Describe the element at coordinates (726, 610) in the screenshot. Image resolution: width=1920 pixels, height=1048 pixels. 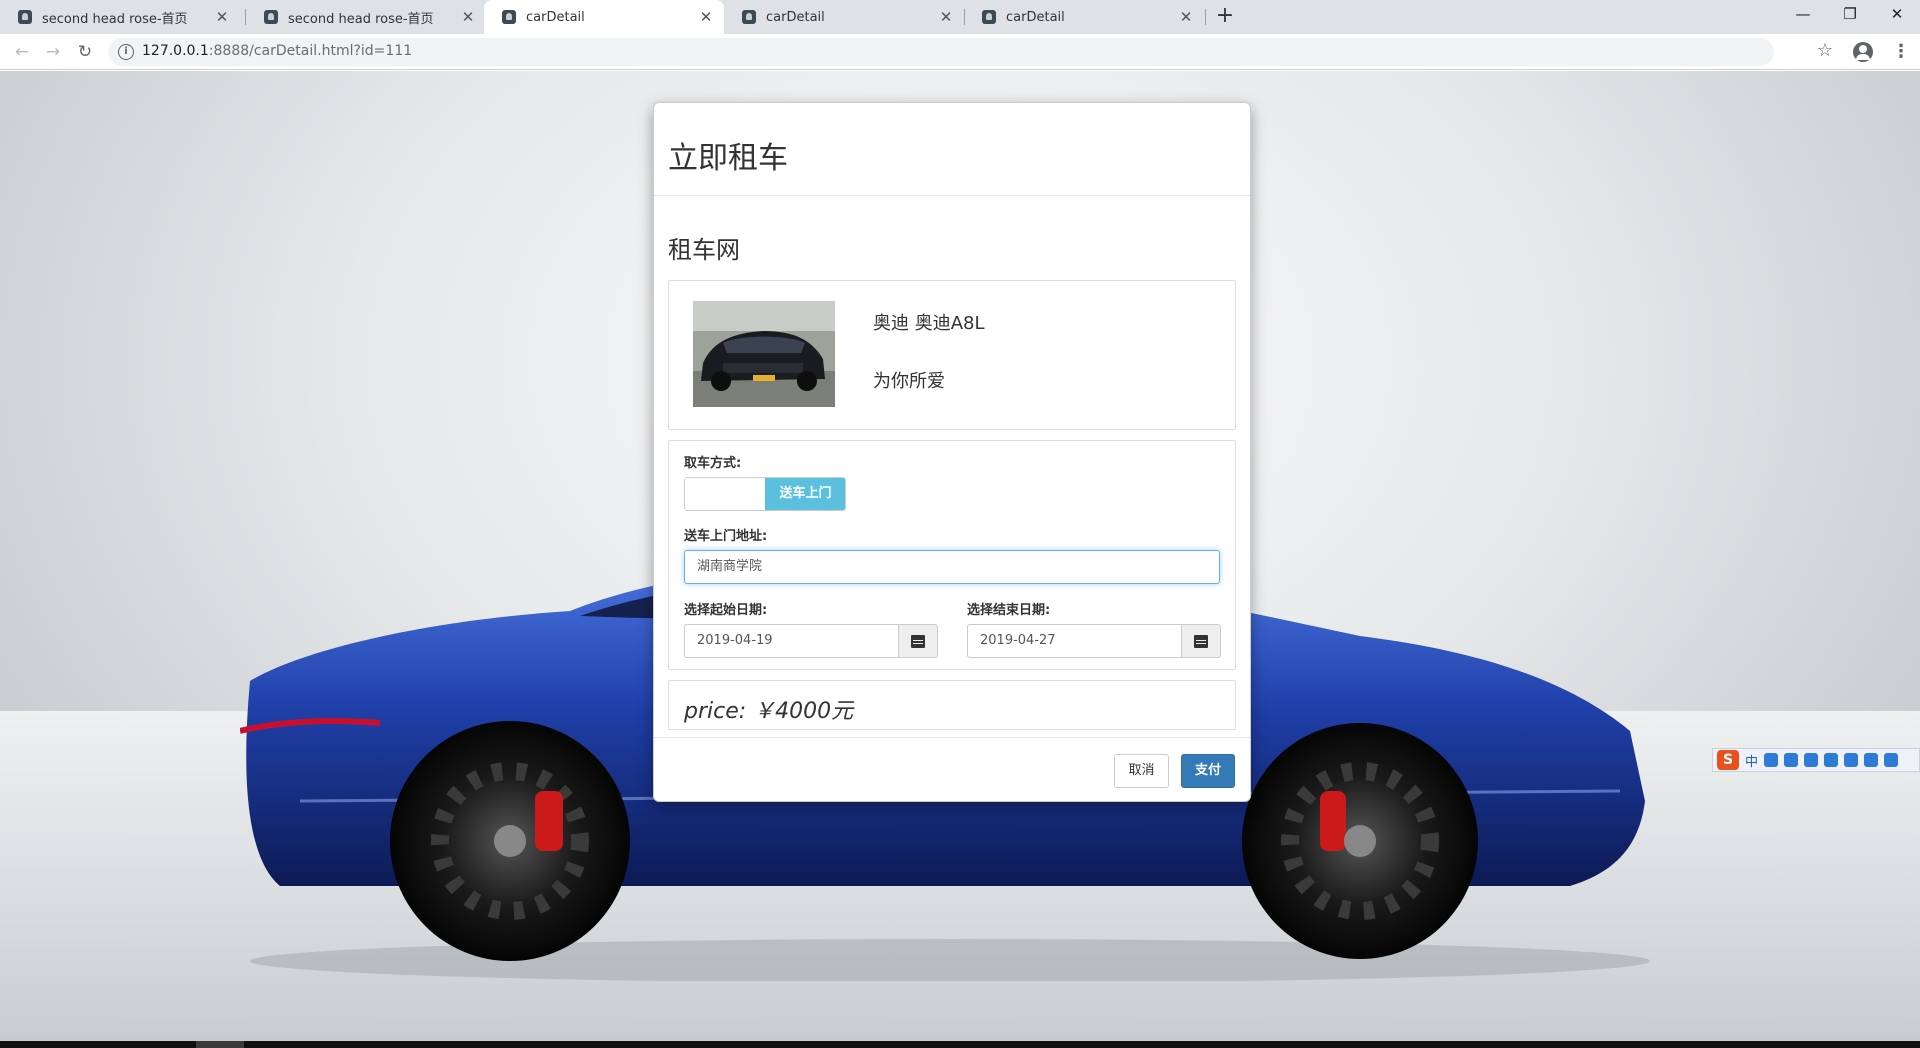
I see `start-date-label: 选择起始日期:` at that location.